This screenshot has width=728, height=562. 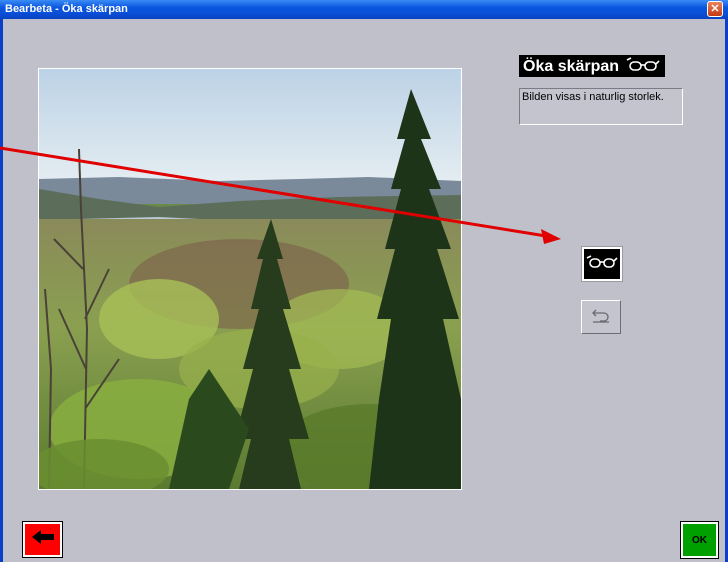 I want to click on undo-button, so click(x=601, y=317).